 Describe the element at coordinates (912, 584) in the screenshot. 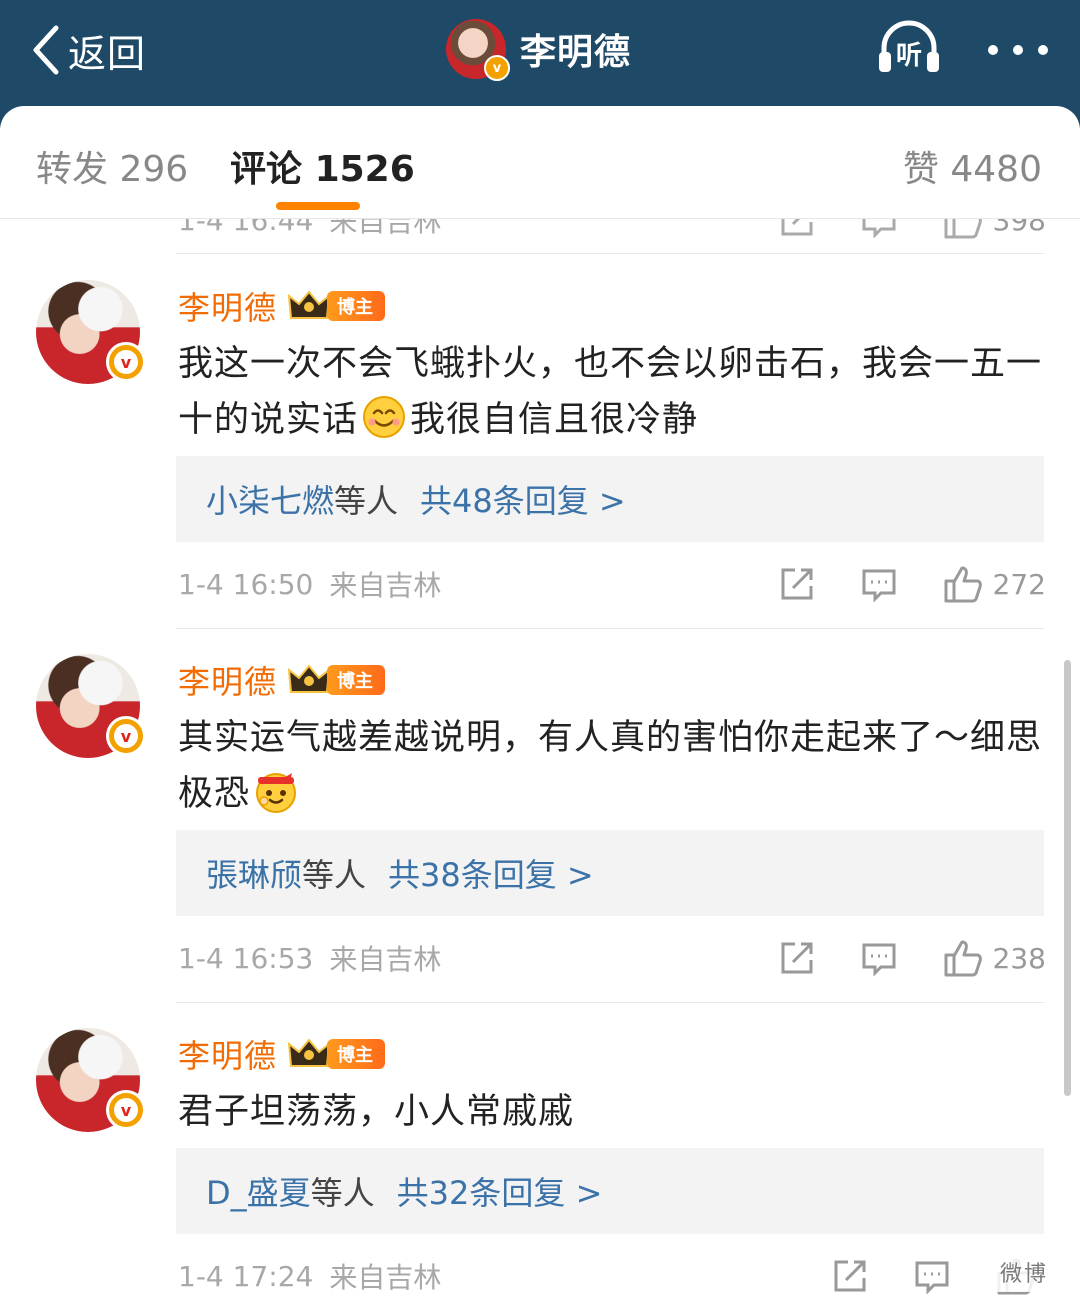

I see `comment-actions: 272` at that location.